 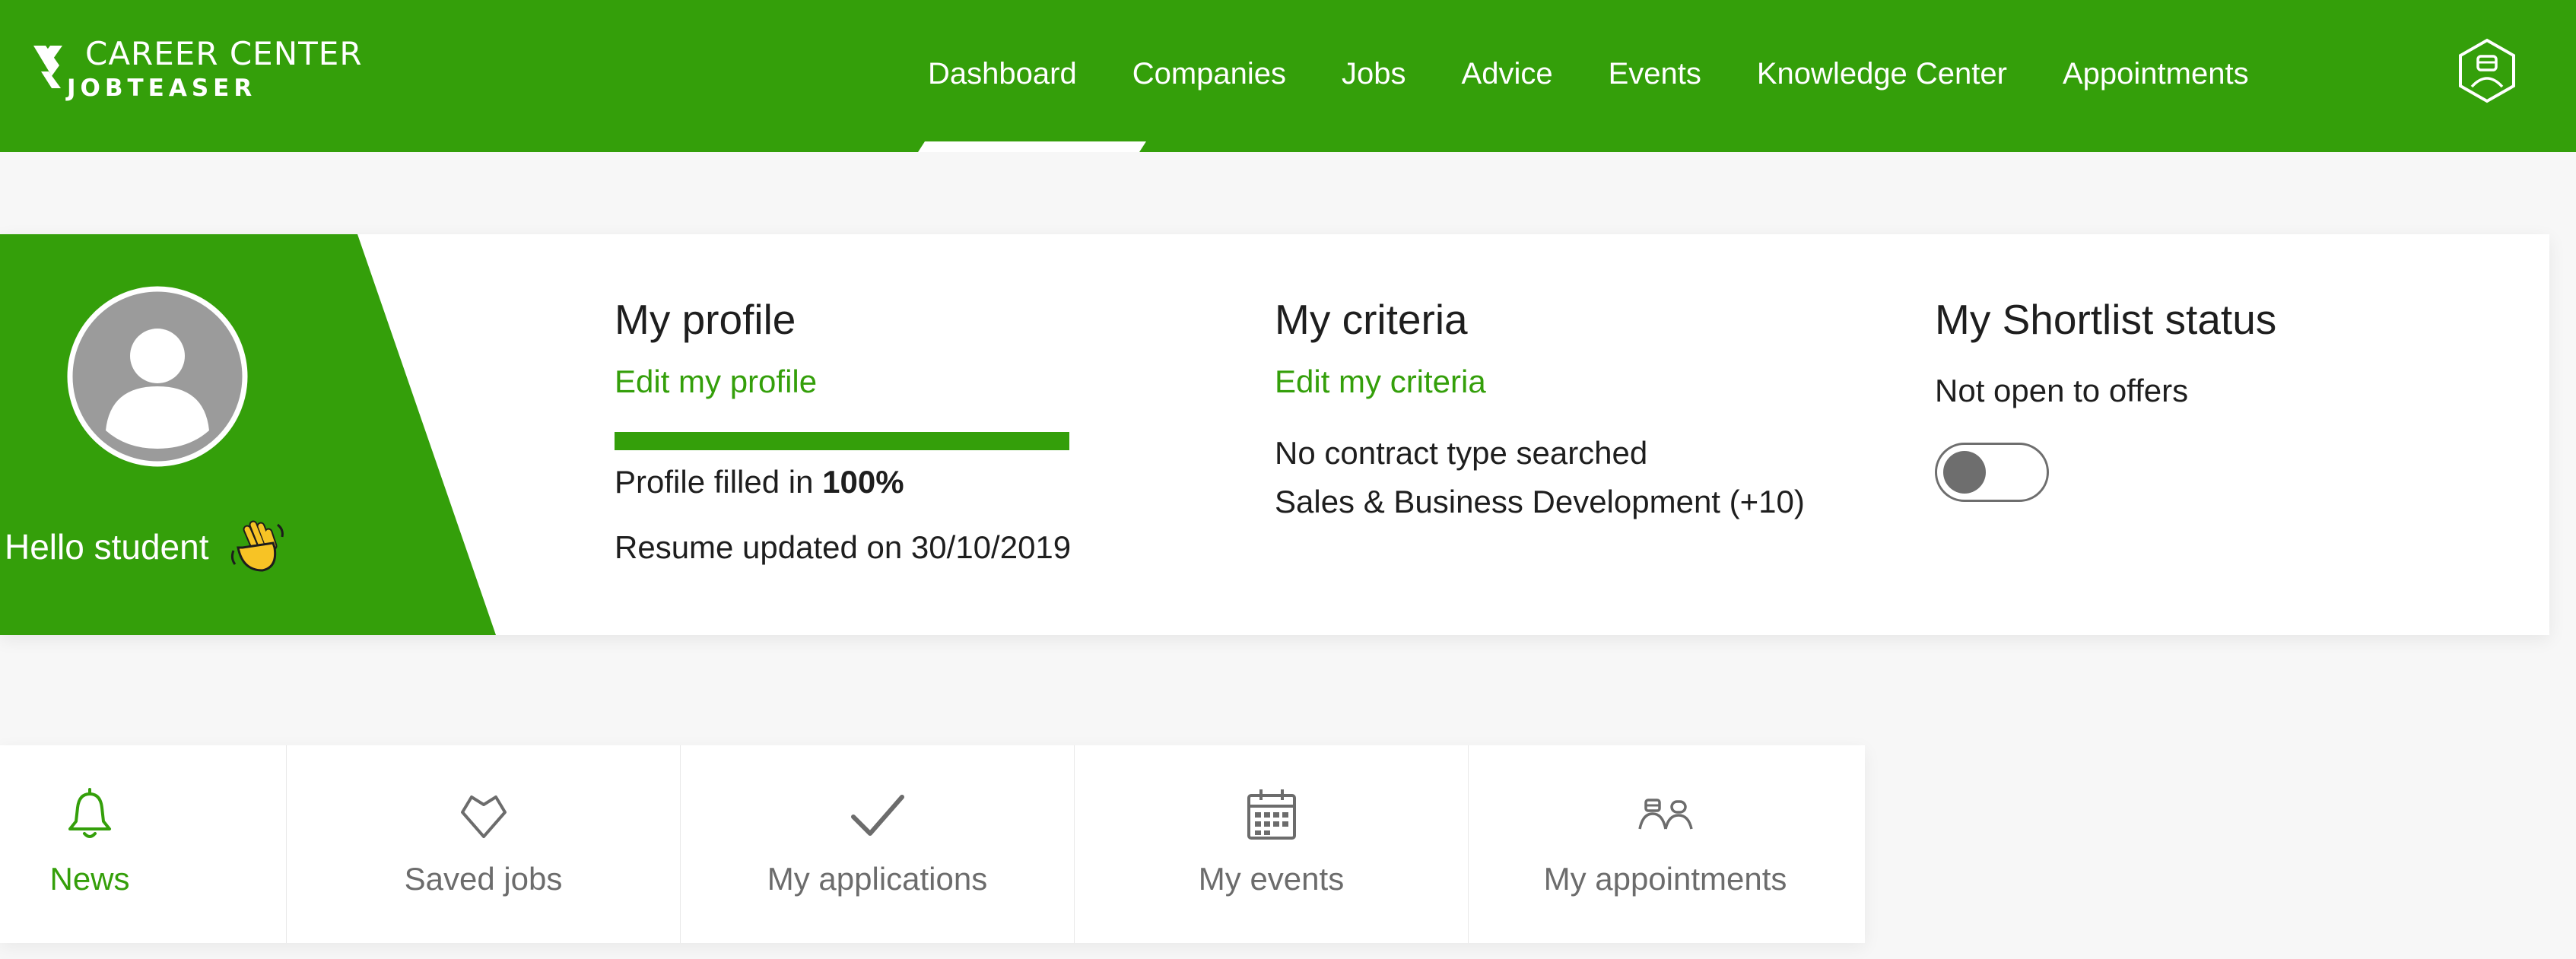 I want to click on active-nav-indicator, so click(x=1032, y=146).